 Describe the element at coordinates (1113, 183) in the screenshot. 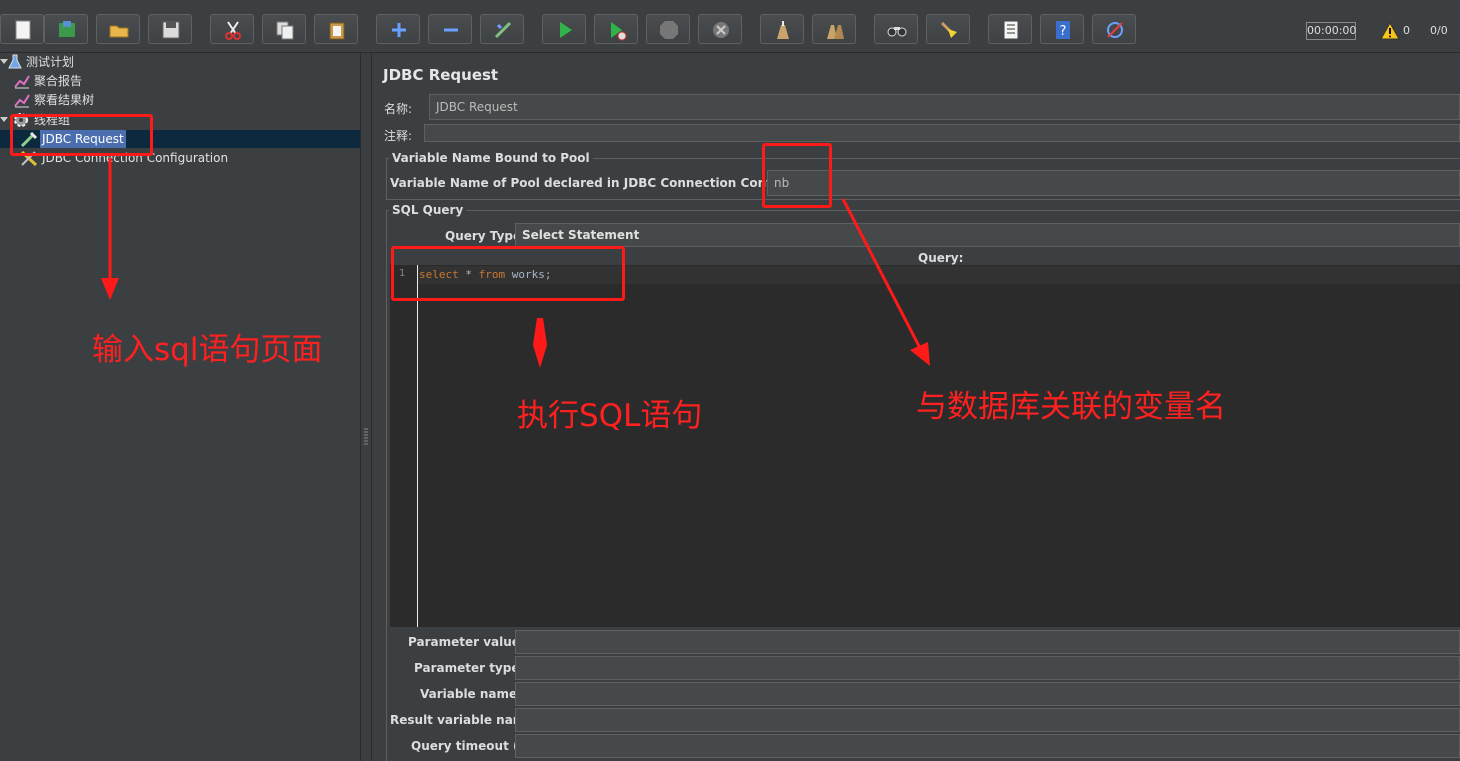

I see `pool-variable-field: nb` at that location.